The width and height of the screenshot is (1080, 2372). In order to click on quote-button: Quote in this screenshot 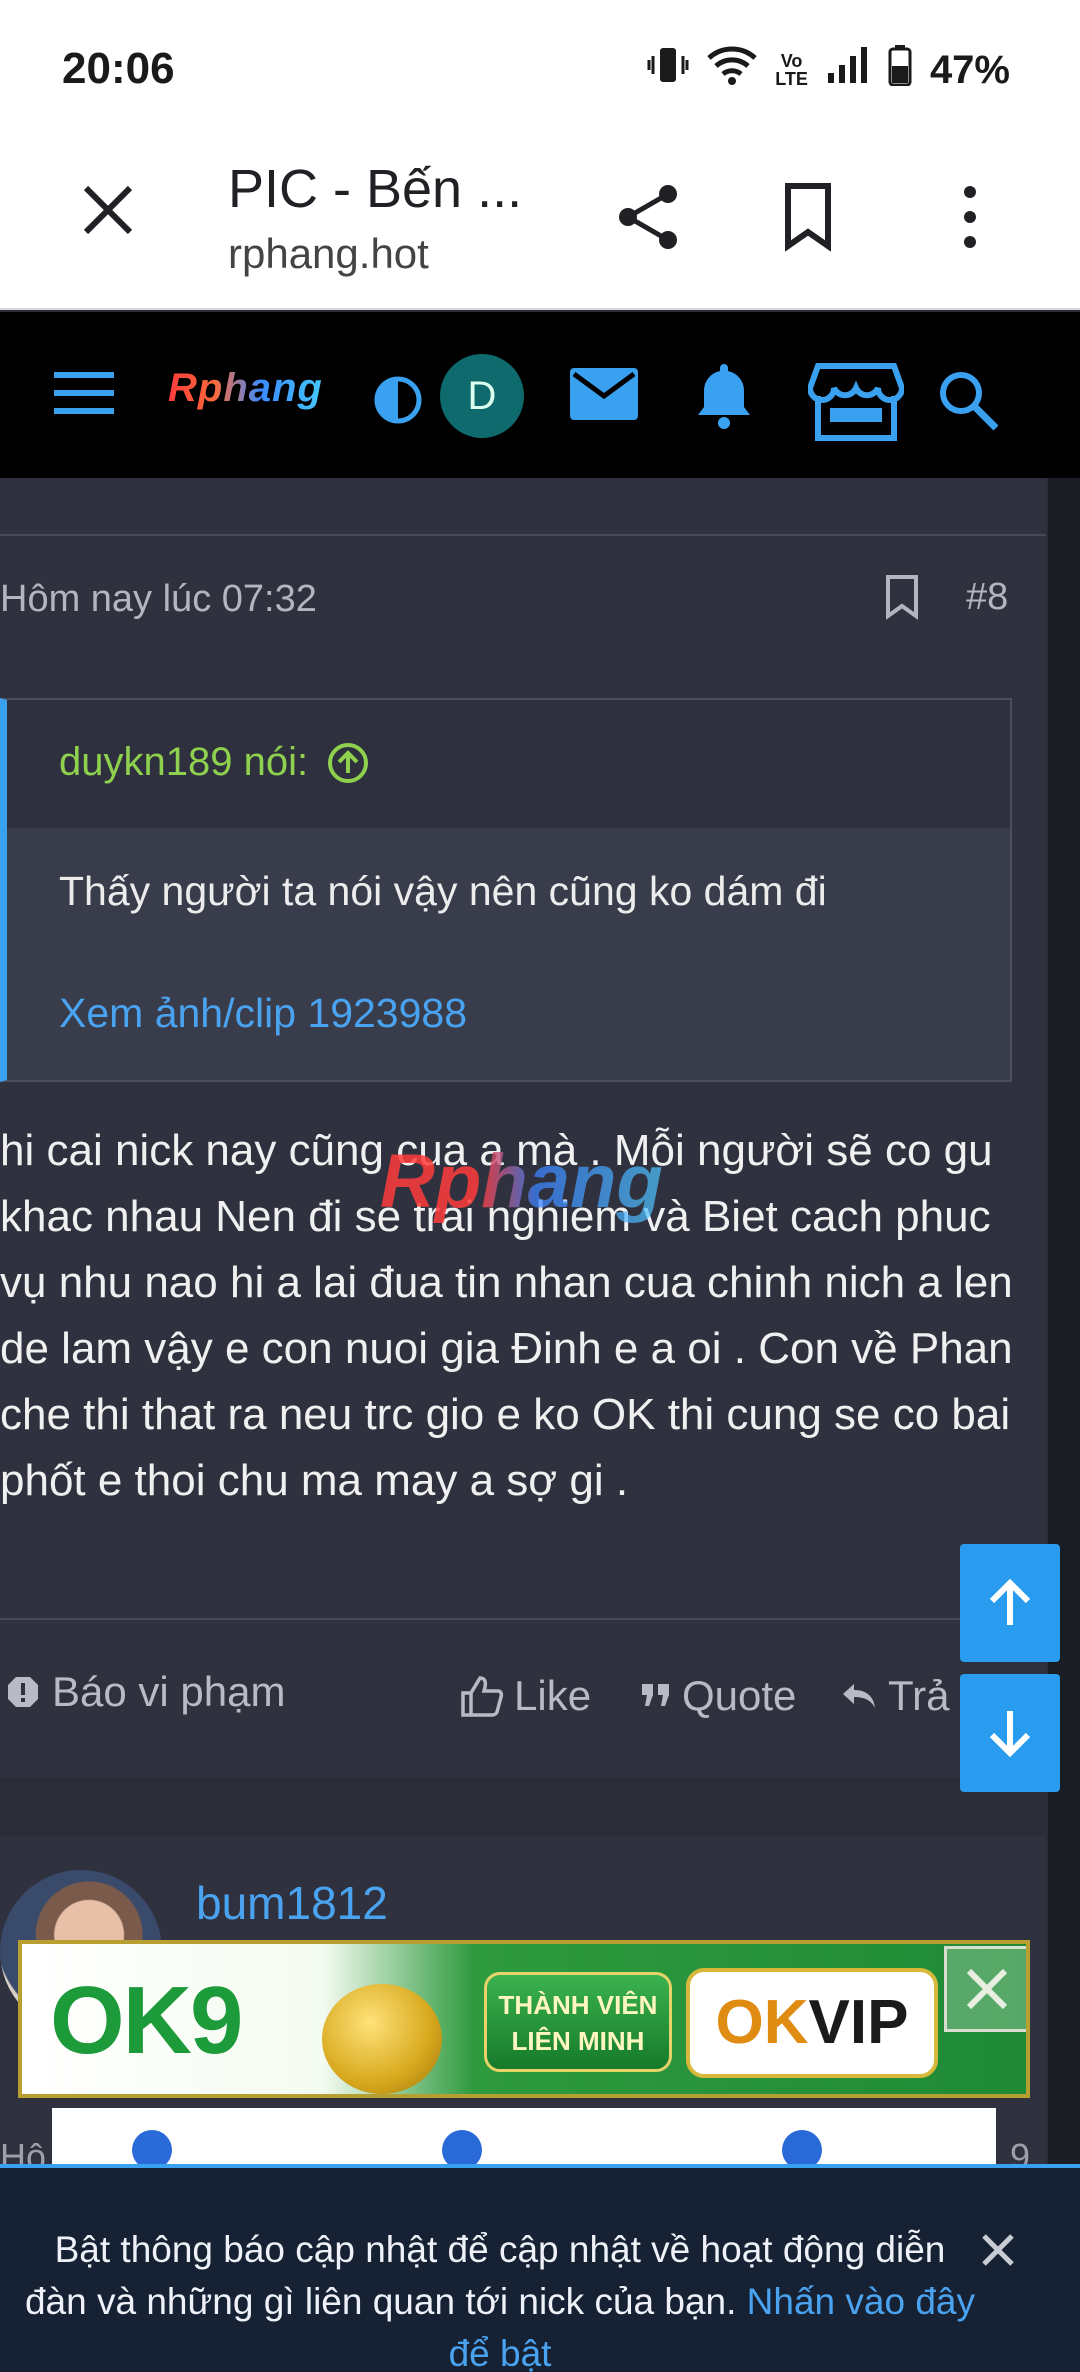, I will do `click(718, 1696)`.